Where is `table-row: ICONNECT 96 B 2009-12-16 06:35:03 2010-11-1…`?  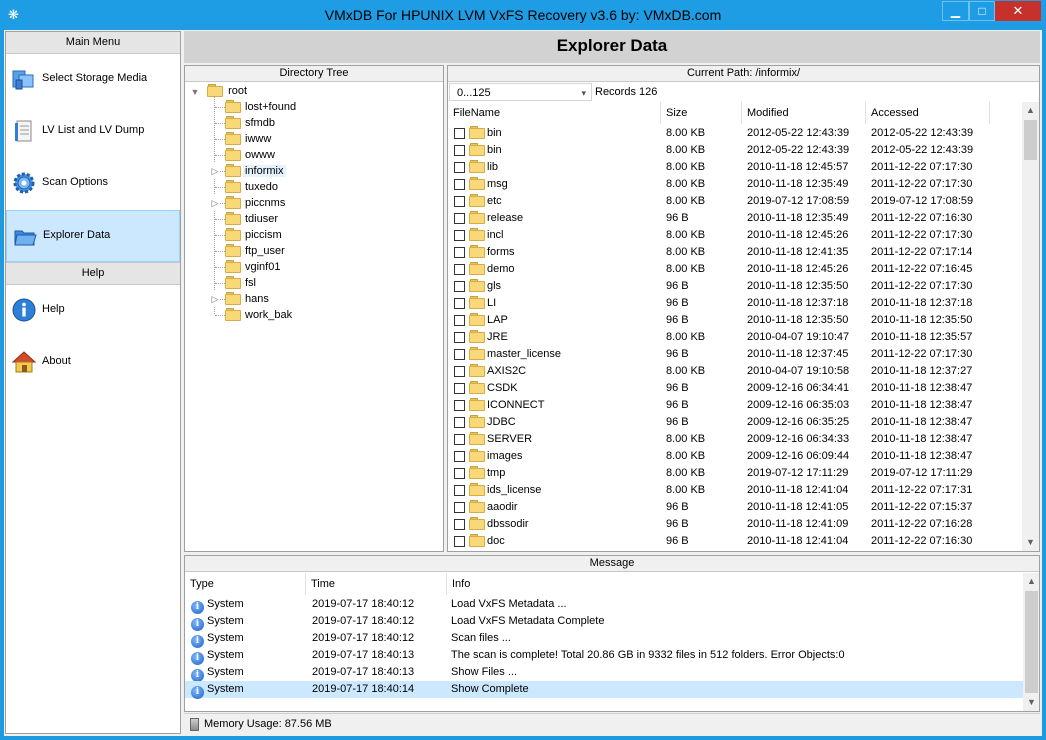 table-row: ICONNECT 96 B 2009-12-16 06:35:03 2010-11-1… is located at coordinates (735, 405).